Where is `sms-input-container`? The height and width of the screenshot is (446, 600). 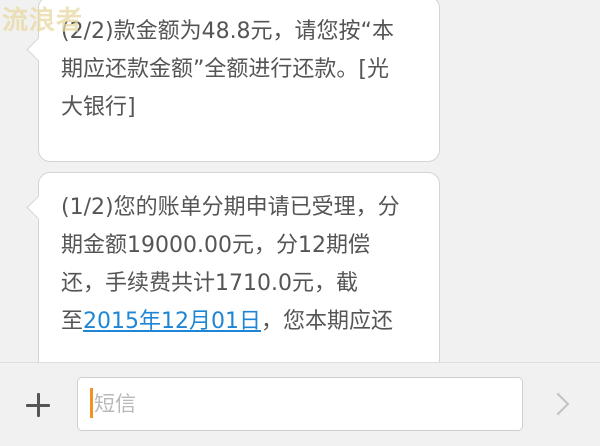
sms-input-container is located at coordinates (300, 404).